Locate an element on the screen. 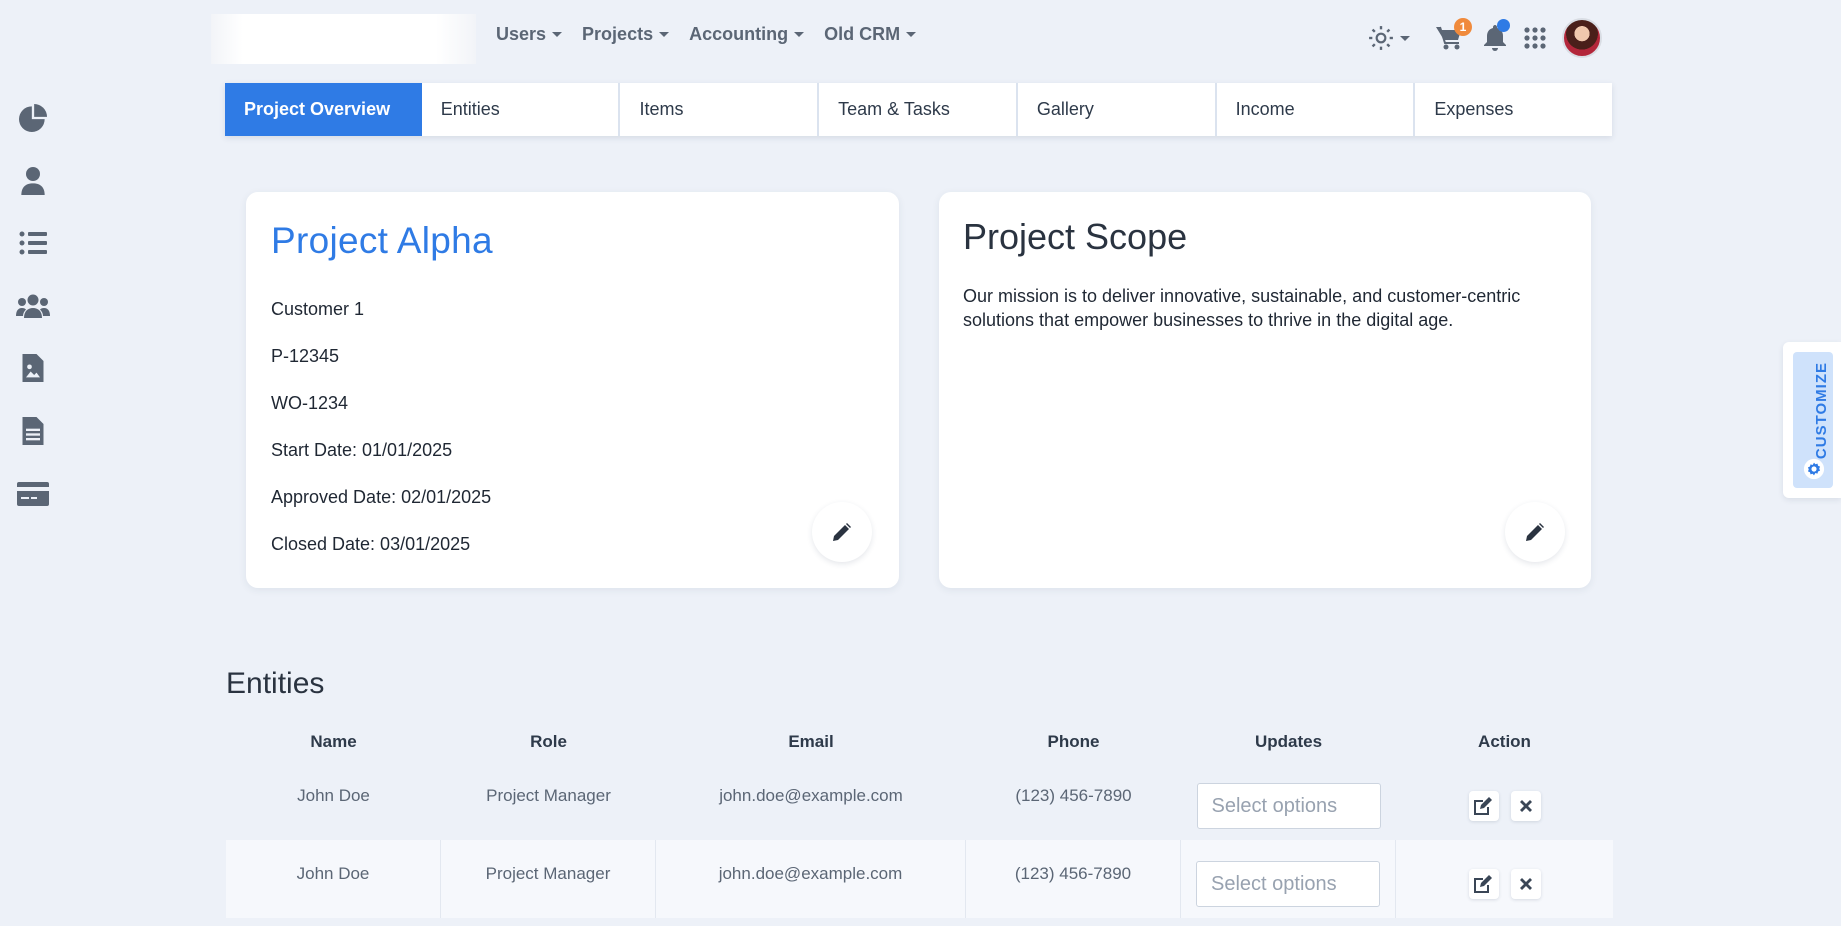 This screenshot has width=1841, height=926. nav-accounting-menu: Accounting is located at coordinates (747, 34).